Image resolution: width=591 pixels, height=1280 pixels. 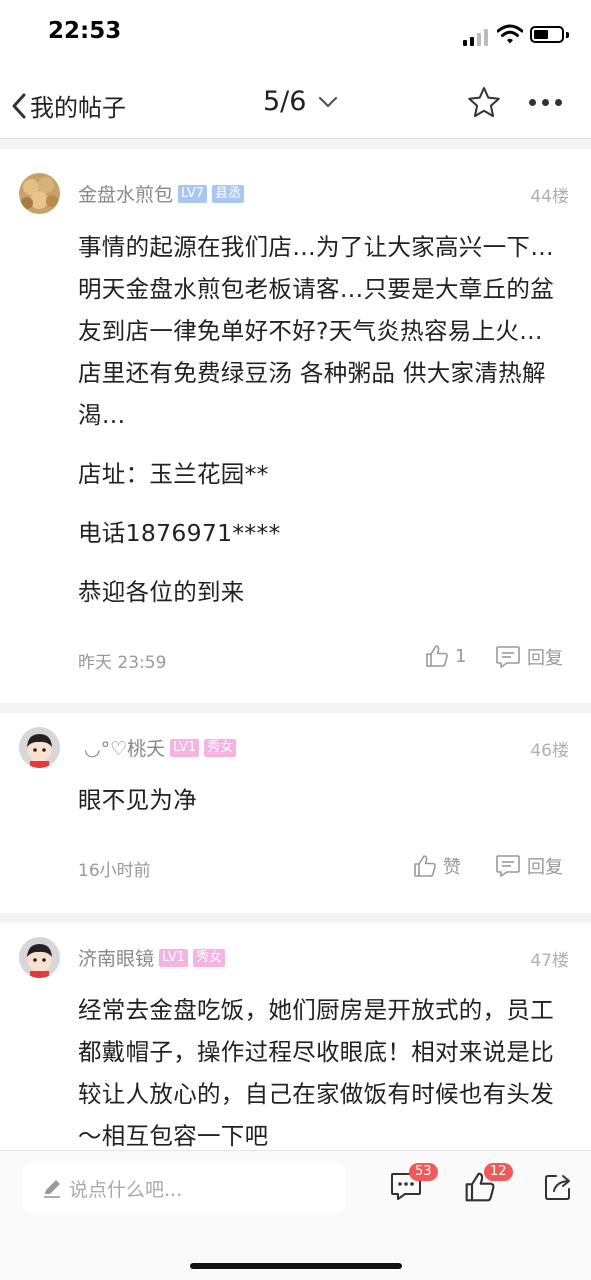 I want to click on share-button, so click(x=558, y=1189).